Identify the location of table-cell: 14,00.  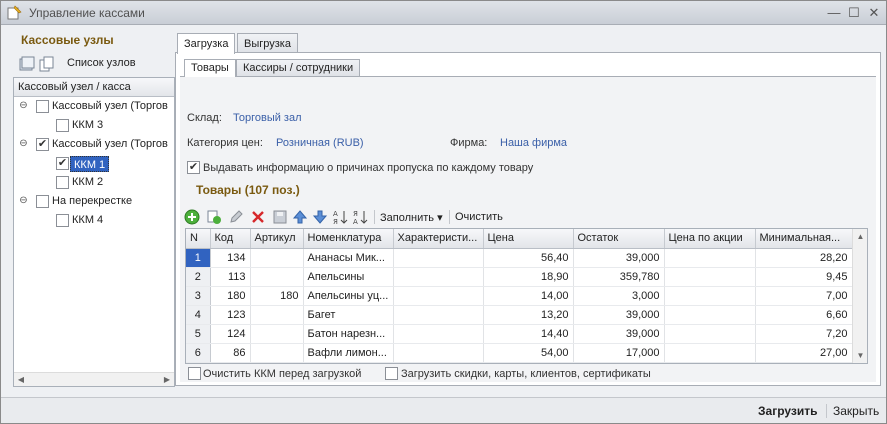
(528, 296).